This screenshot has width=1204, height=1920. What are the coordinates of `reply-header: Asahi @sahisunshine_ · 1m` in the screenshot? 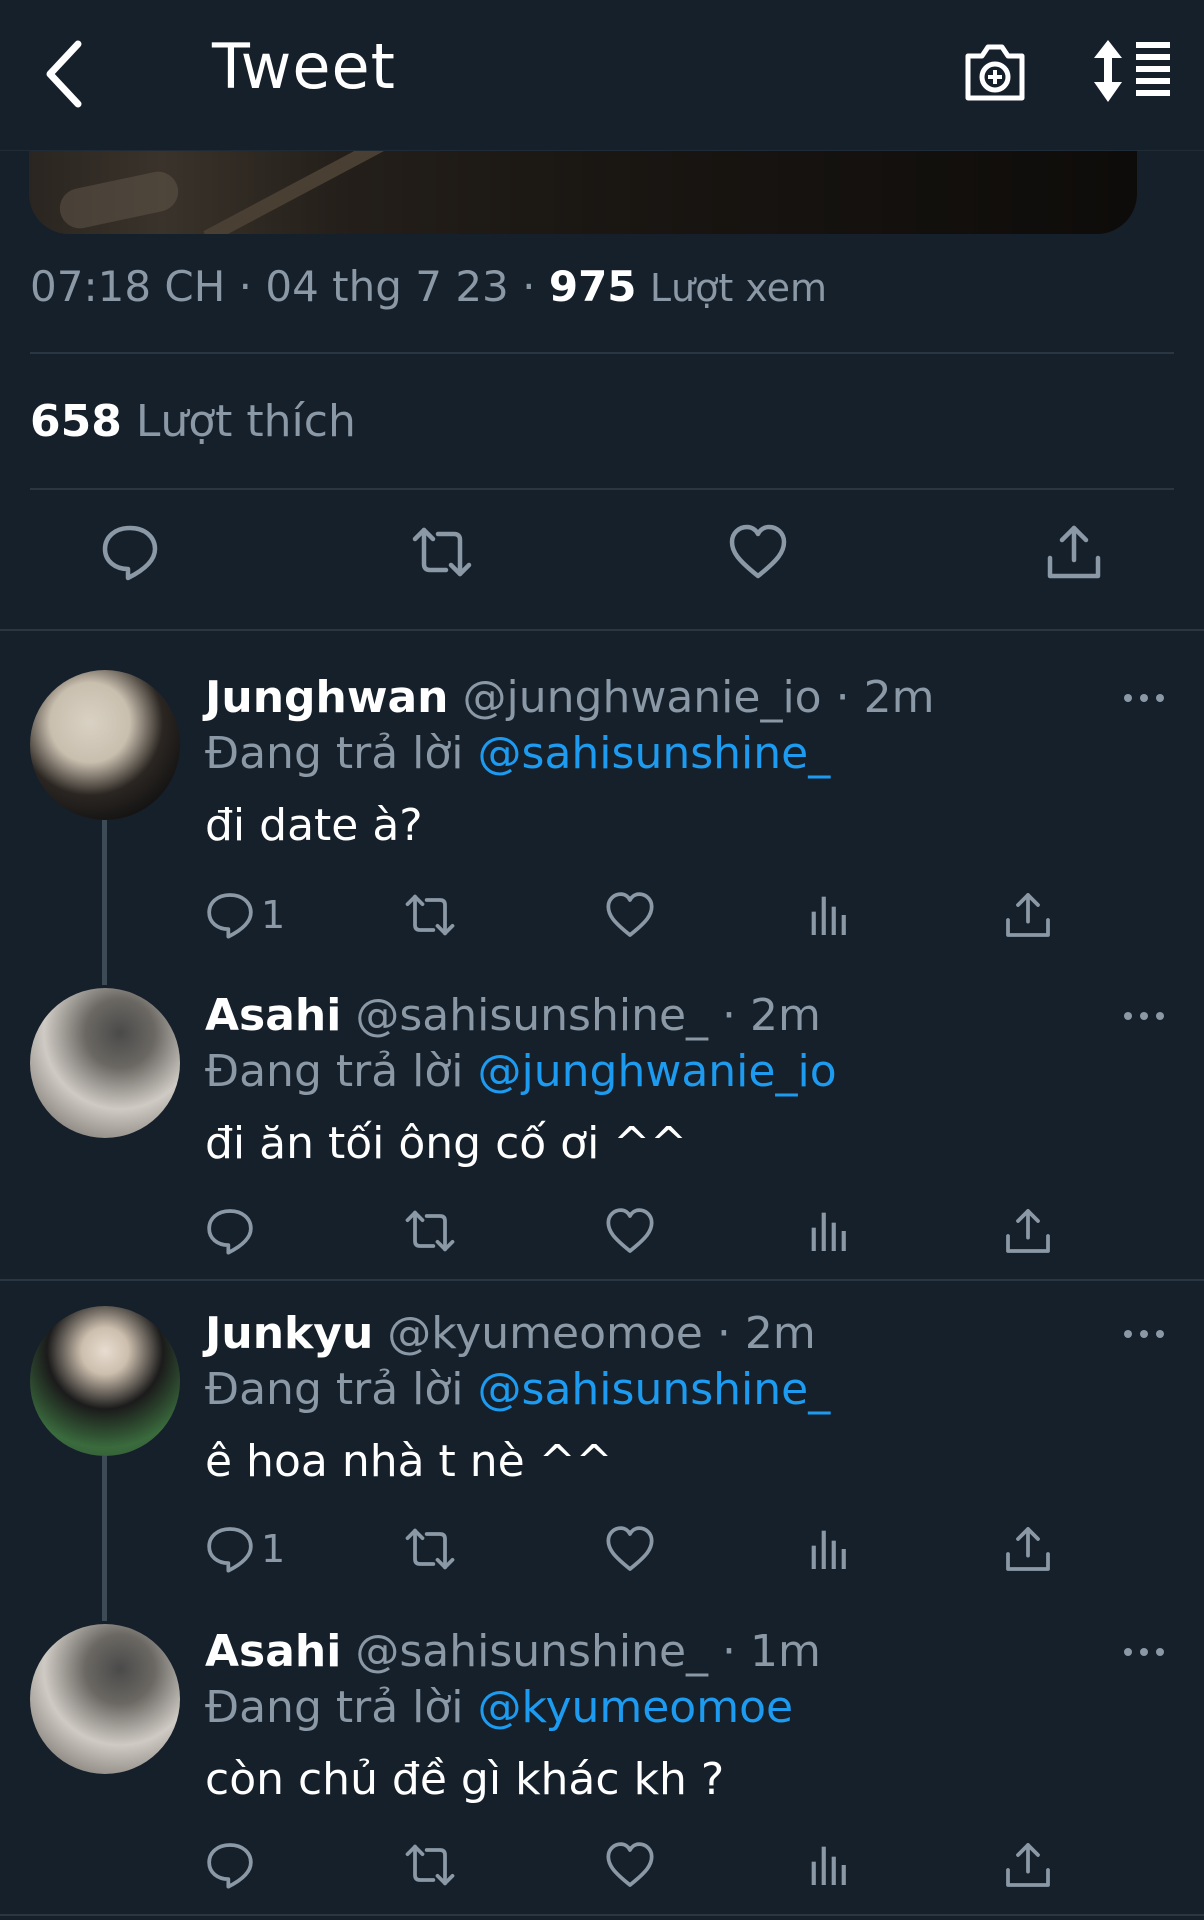 It's located at (513, 1651).